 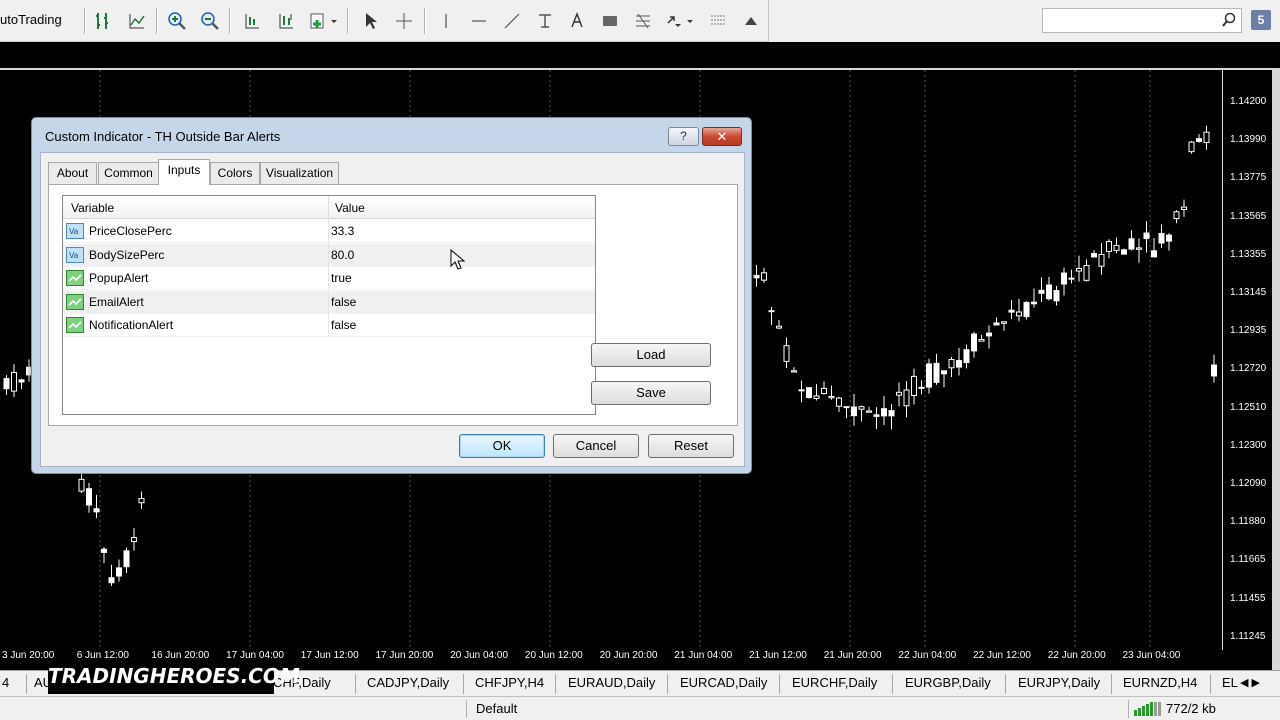 What do you see at coordinates (235, 173) in the screenshot?
I see `tab-colors: Colors` at bounding box center [235, 173].